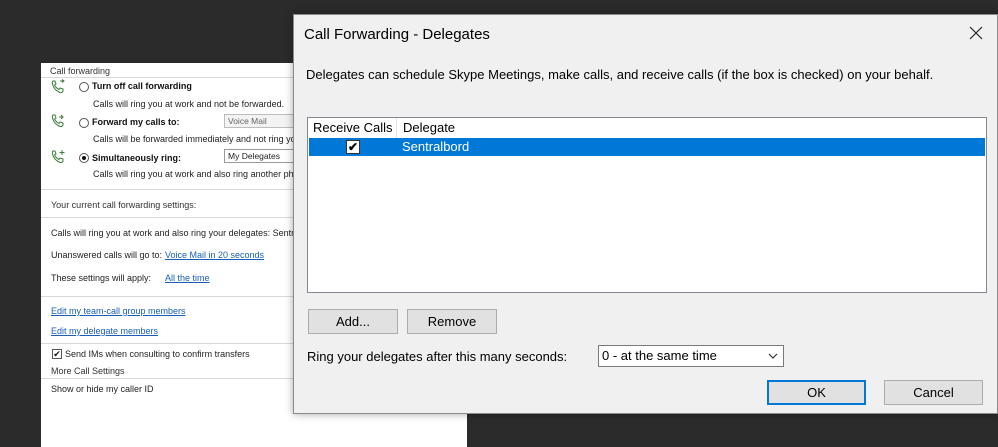 The width and height of the screenshot is (998, 447). Describe the element at coordinates (659, 355) in the screenshot. I see `ring-delay-value: 0 - at the same time` at that location.